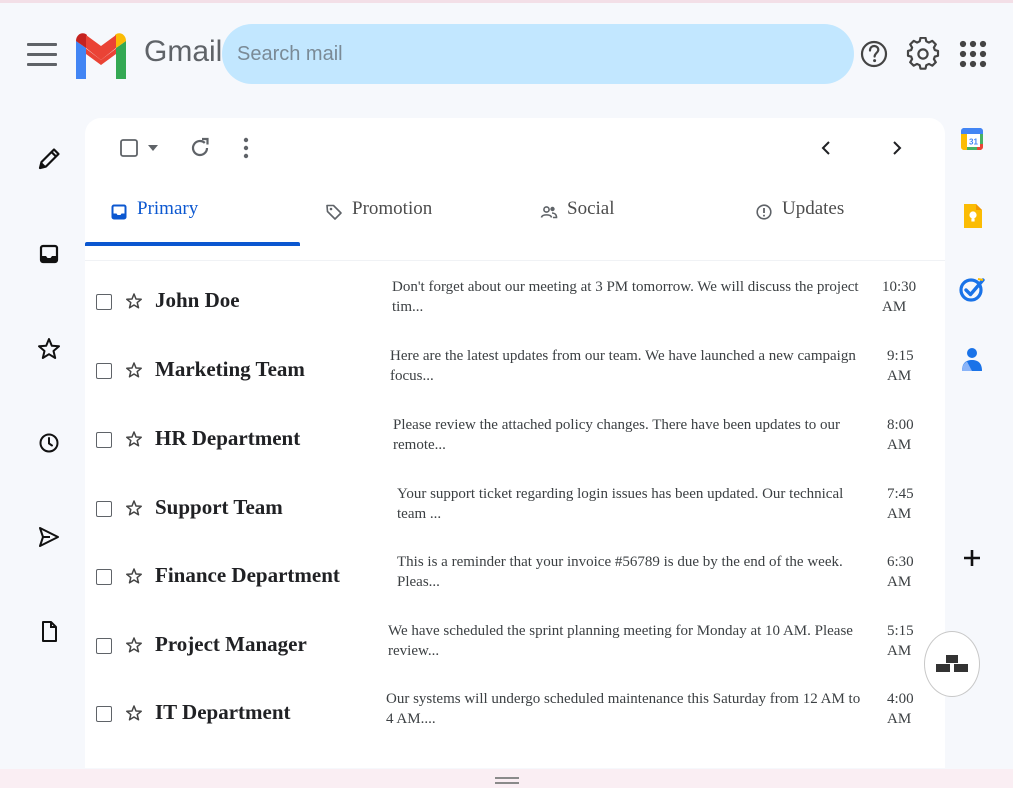 The height and width of the screenshot is (788, 1013). Describe the element at coordinates (392, 208) in the screenshot. I see `tab-label: Promotion` at that location.